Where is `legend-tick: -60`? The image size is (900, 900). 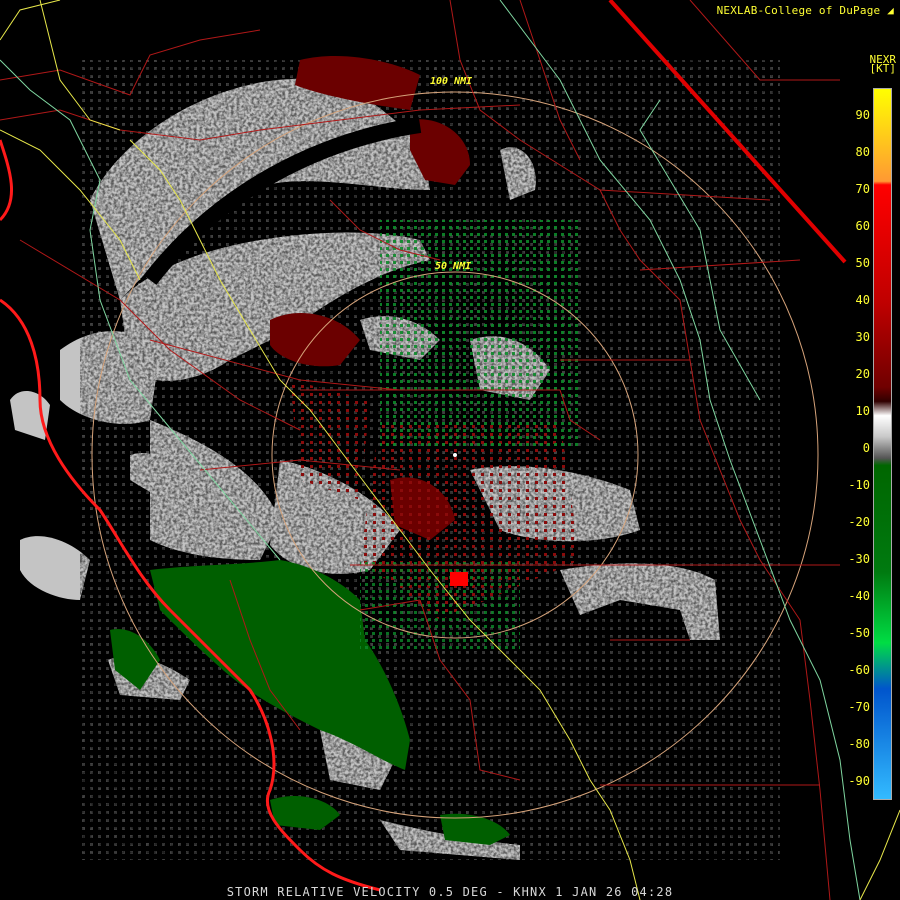
legend-tick: -60 is located at coordinates (859, 670).